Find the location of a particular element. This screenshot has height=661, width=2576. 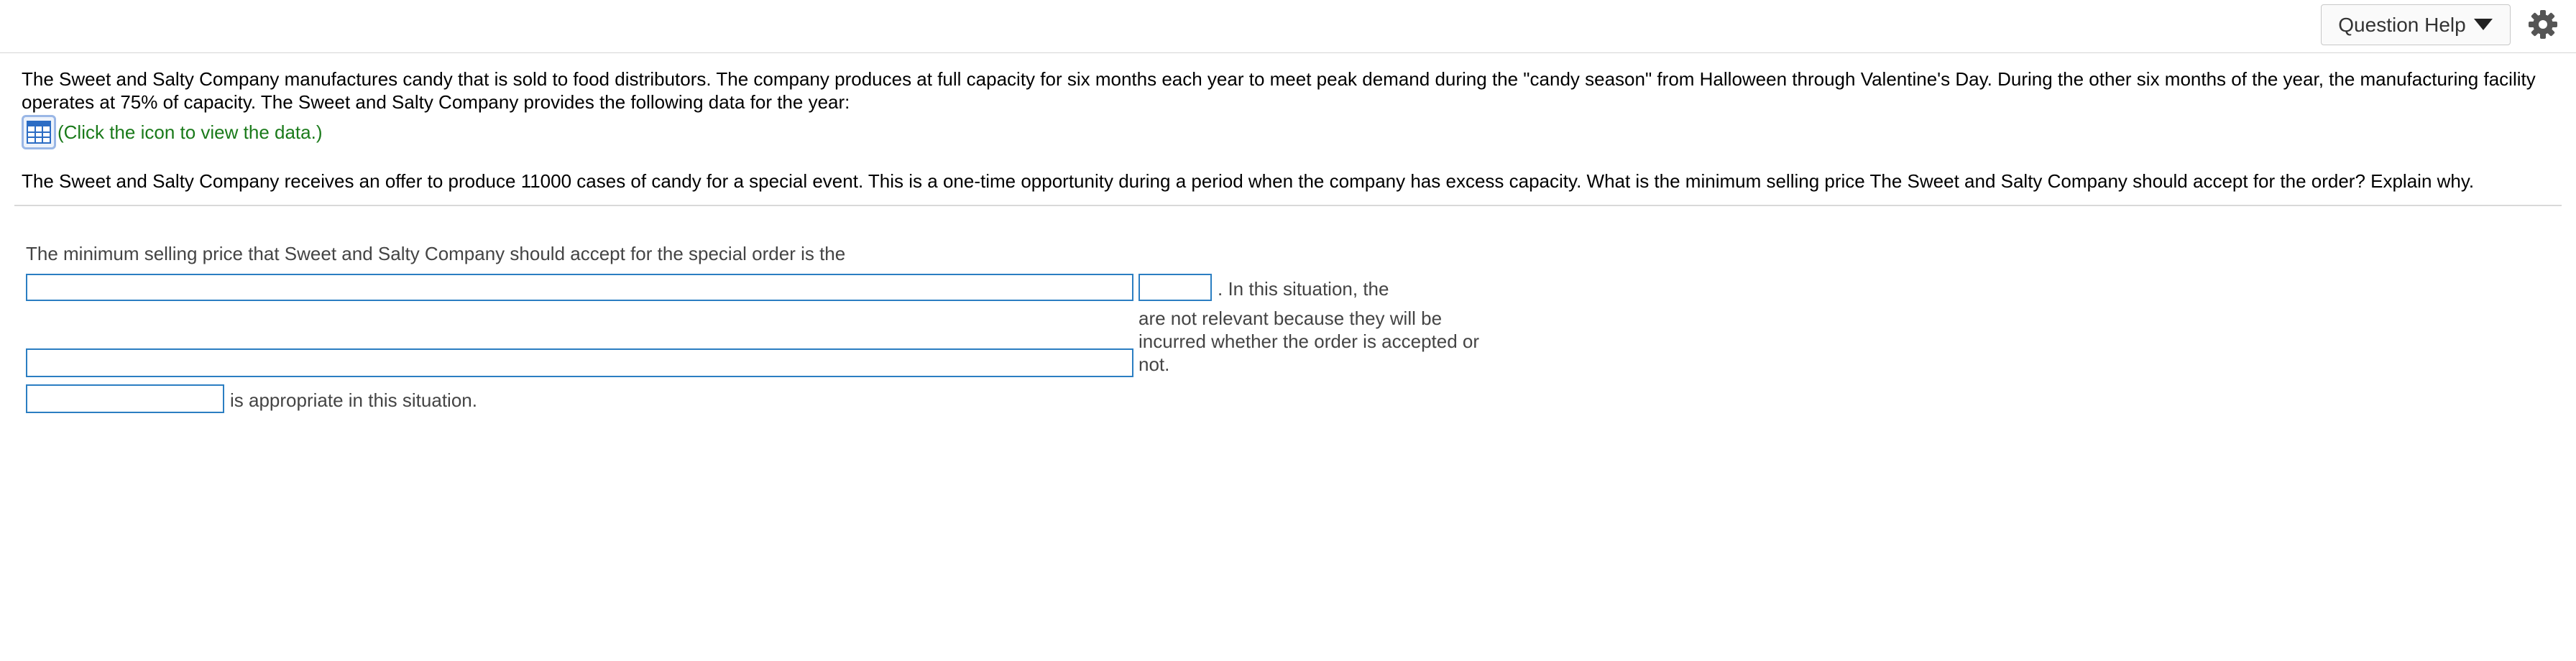

view-data-link: (Click the icon to view the data.) is located at coordinates (172, 132).